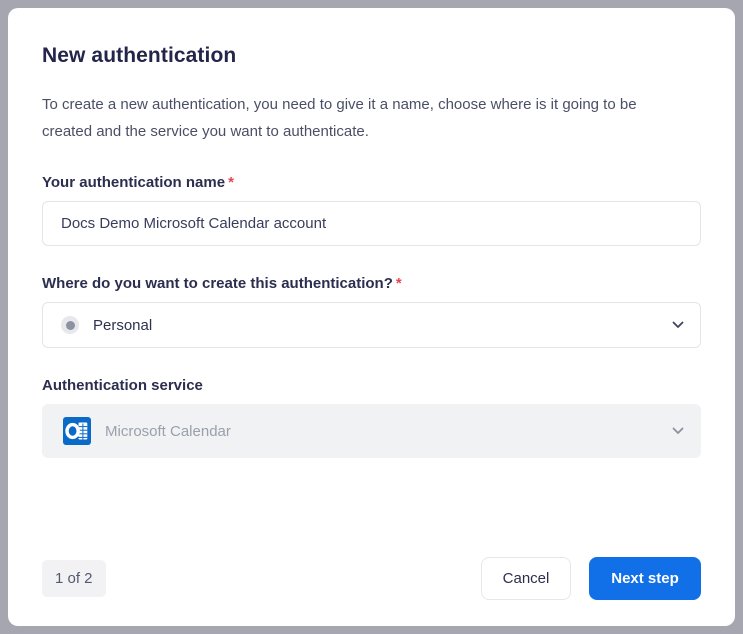 The image size is (743, 634). Describe the element at coordinates (371, 578) in the screenshot. I see `modal-footer: 1 of 2 Cancel Next step` at that location.